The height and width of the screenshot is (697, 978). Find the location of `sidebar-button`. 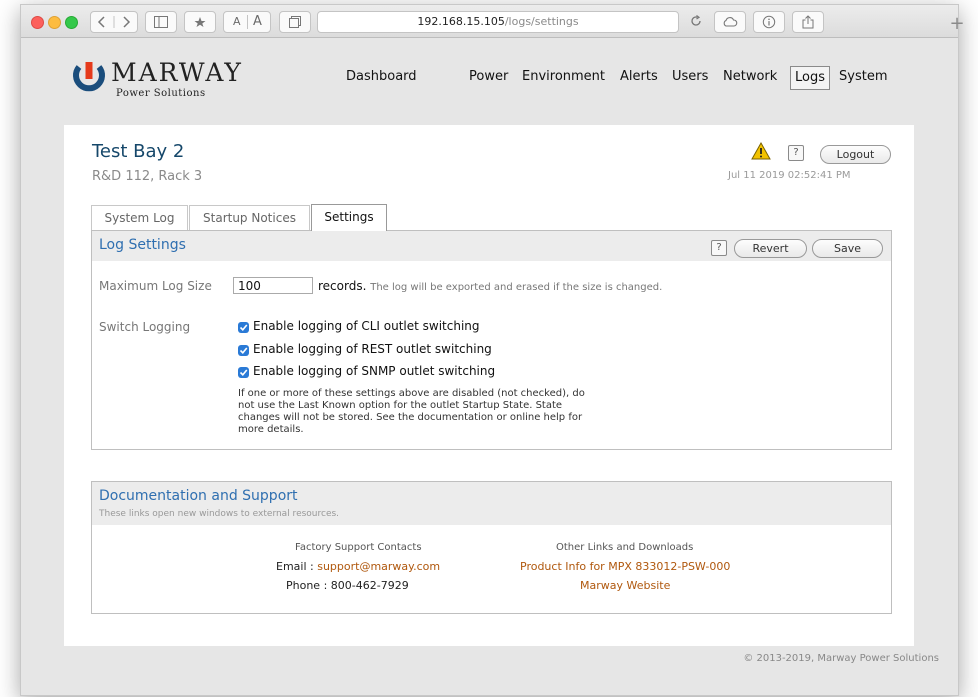

sidebar-button is located at coordinates (161, 22).